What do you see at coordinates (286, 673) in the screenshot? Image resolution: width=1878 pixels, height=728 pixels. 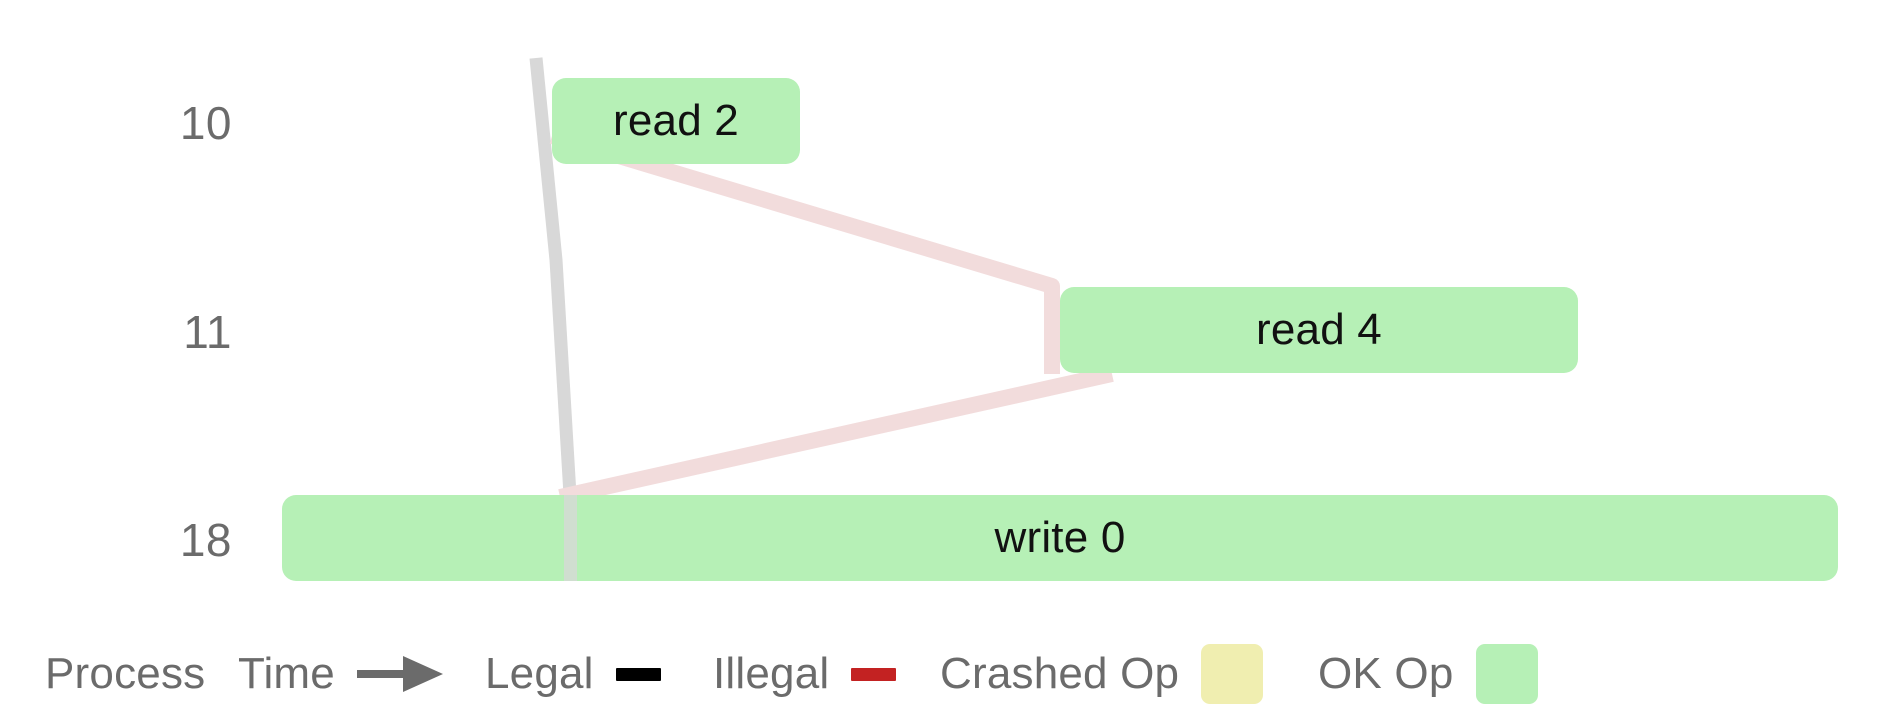 I see `legend-label-time: Time` at bounding box center [286, 673].